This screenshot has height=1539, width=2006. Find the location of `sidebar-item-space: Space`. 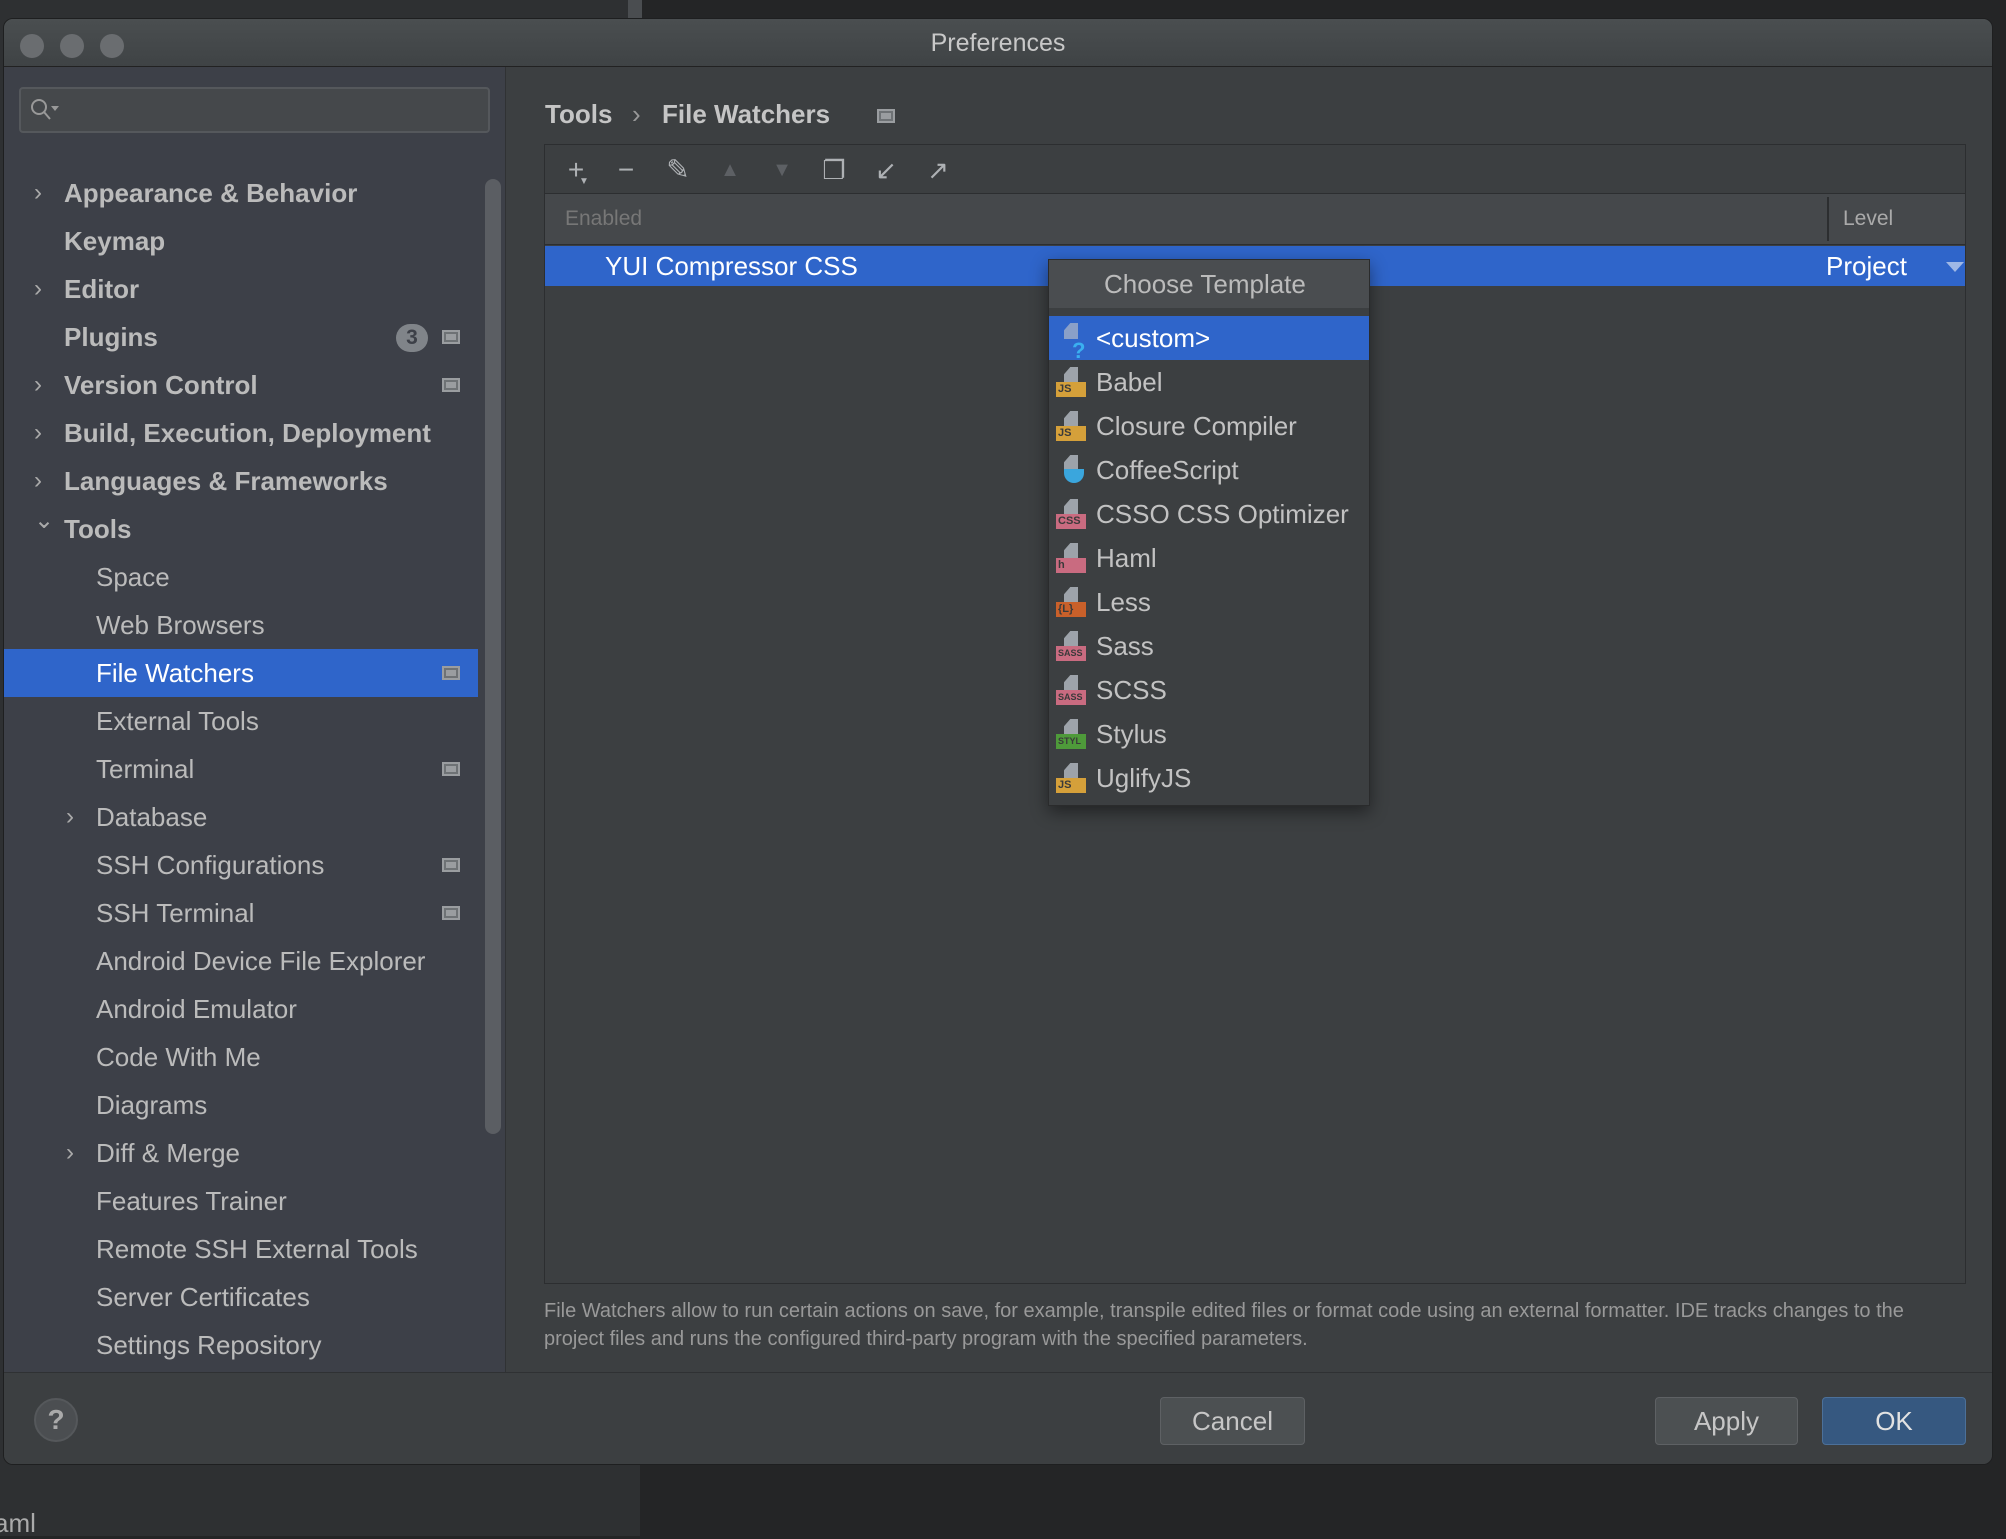

sidebar-item-space: Space is located at coordinates (241, 577).